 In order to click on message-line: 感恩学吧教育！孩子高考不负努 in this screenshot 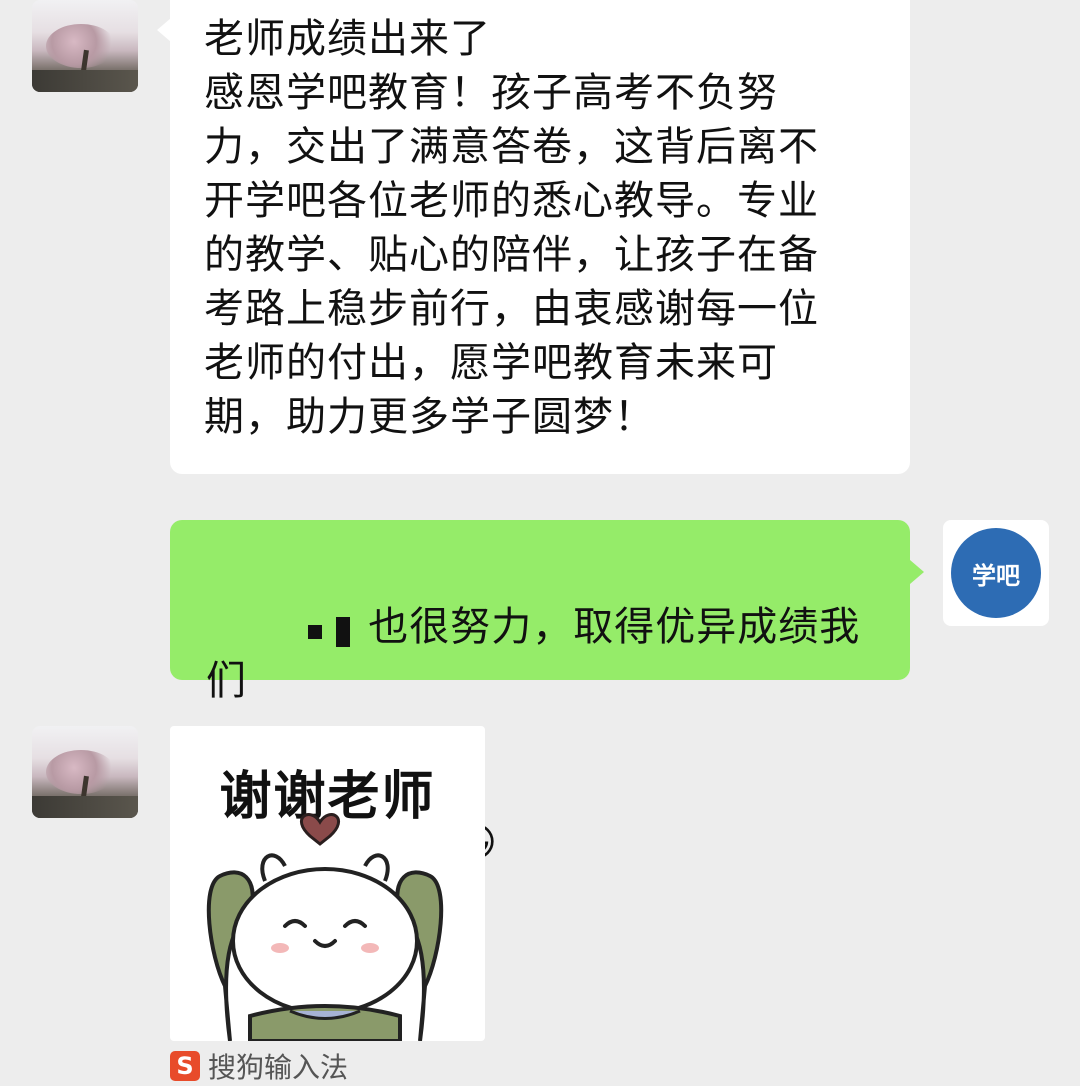, I will do `click(491, 93)`.